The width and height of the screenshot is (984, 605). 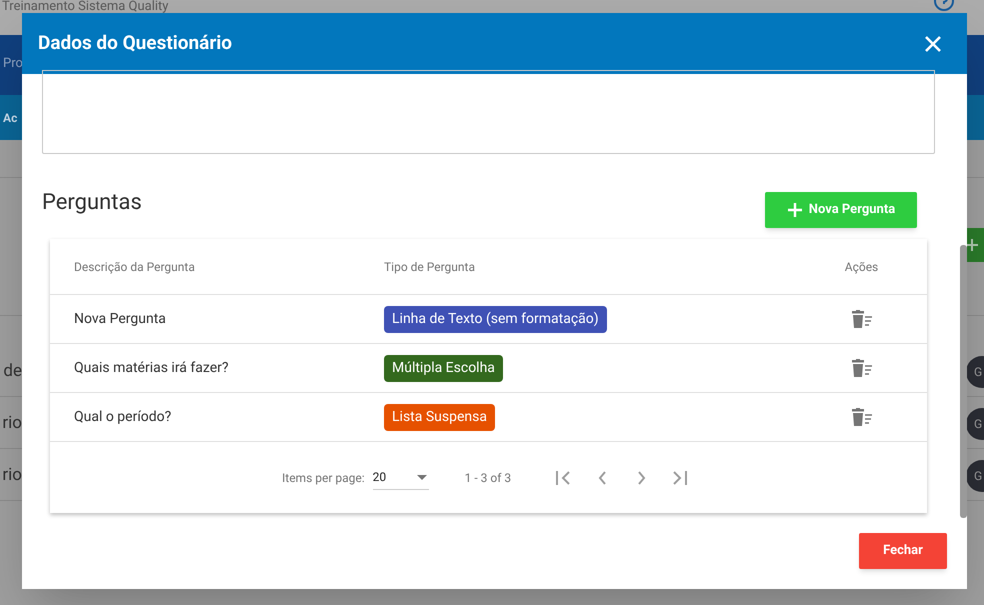 What do you see at coordinates (488, 478) in the screenshot?
I see `page-range: 1 - 3 of 3` at bounding box center [488, 478].